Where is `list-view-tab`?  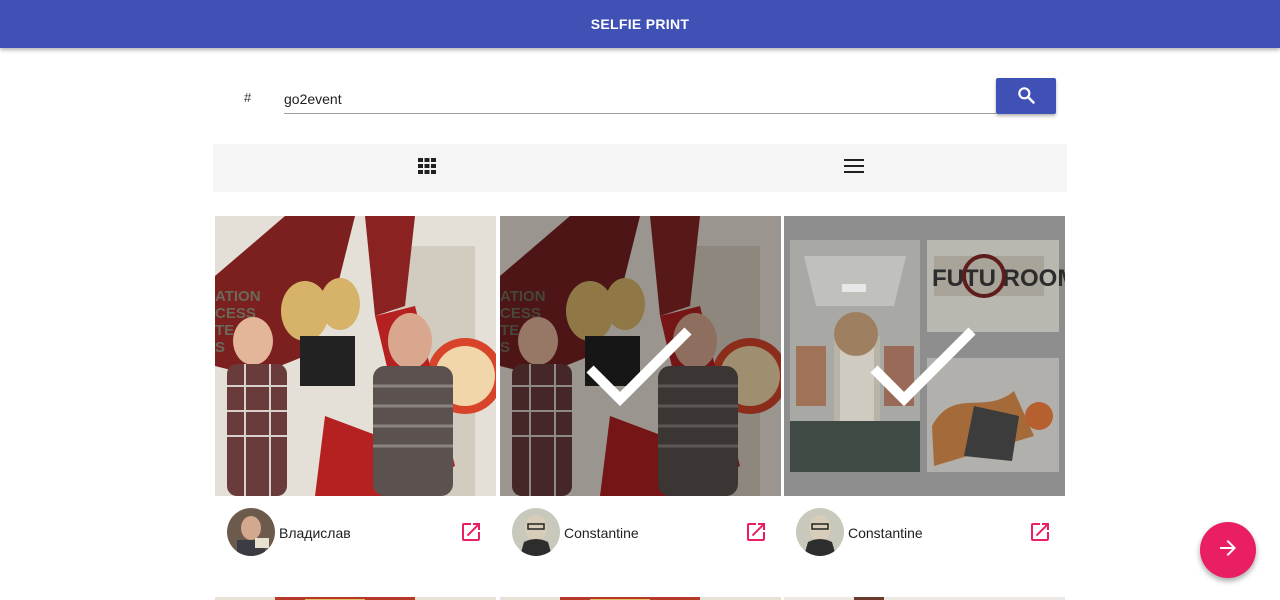
list-view-tab is located at coordinates (853, 168).